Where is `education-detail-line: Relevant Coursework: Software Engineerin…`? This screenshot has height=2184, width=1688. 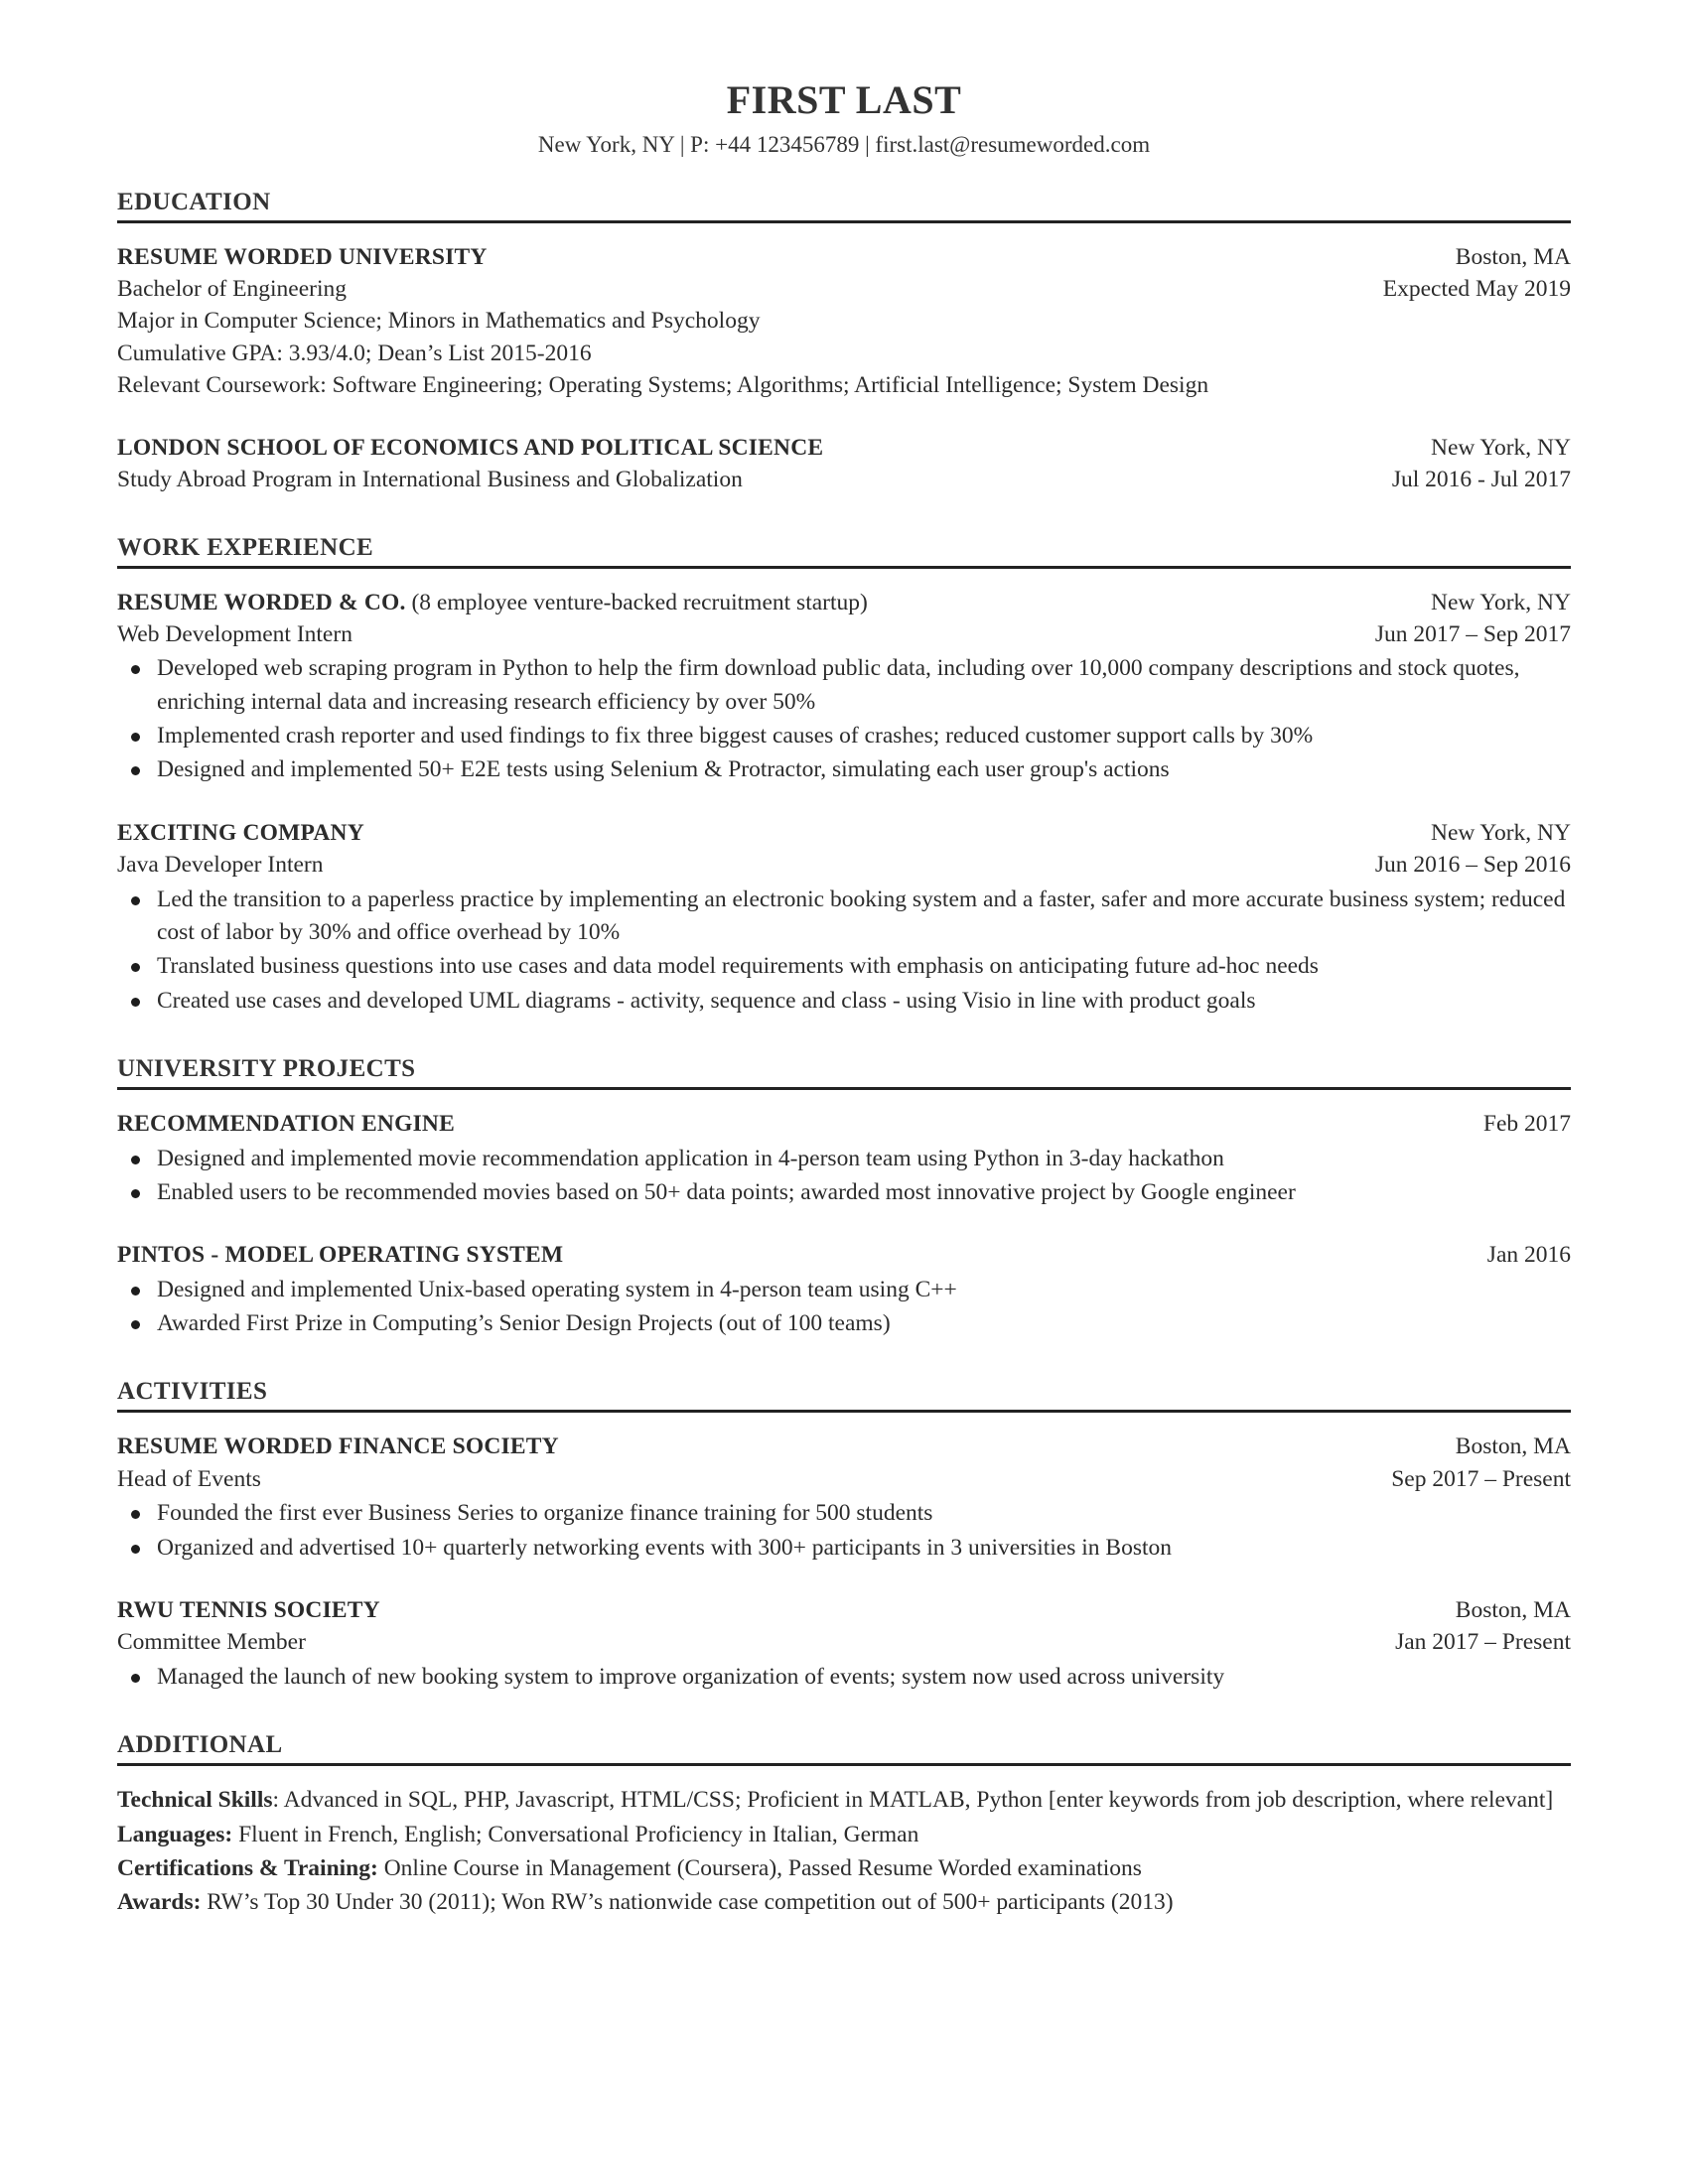
education-detail-line: Relevant Coursework: Software Engineerin… is located at coordinates (663, 385).